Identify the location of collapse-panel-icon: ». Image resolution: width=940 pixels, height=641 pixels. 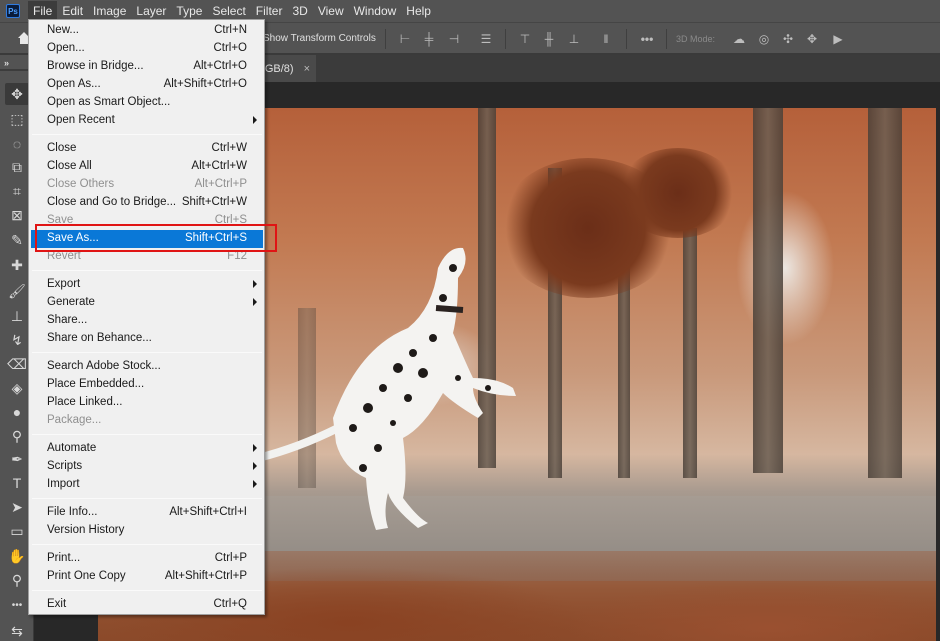
(6, 63).